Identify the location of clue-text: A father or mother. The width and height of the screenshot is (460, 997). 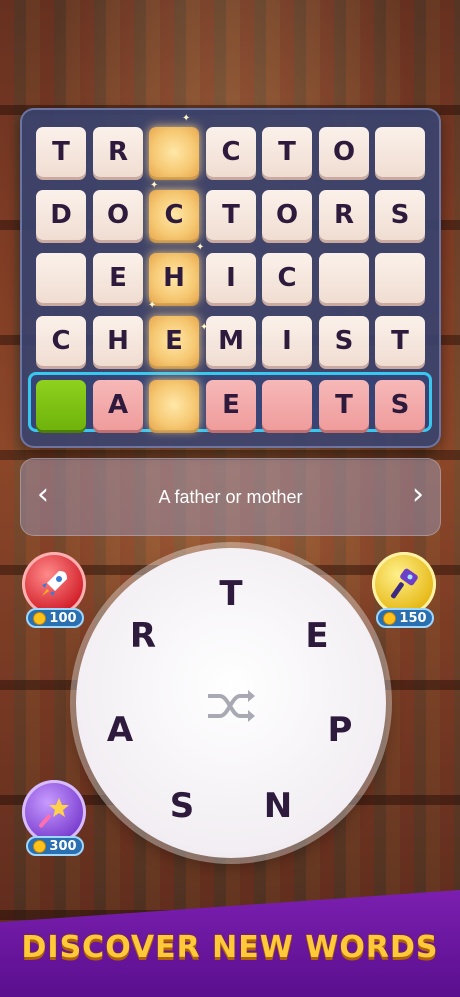
(230, 496).